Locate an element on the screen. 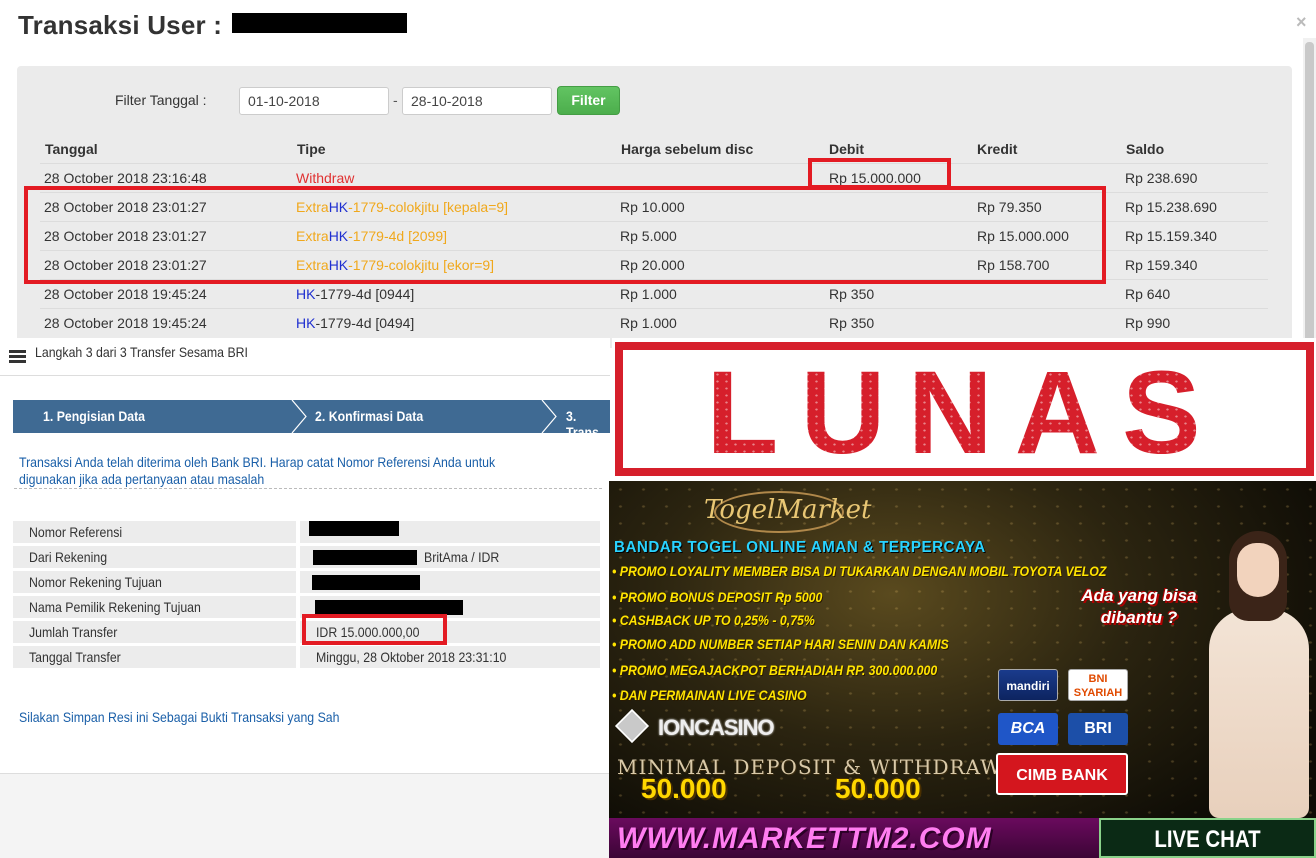 The height and width of the screenshot is (858, 1316). cell-tipe: Withdraw is located at coordinates (325, 178).